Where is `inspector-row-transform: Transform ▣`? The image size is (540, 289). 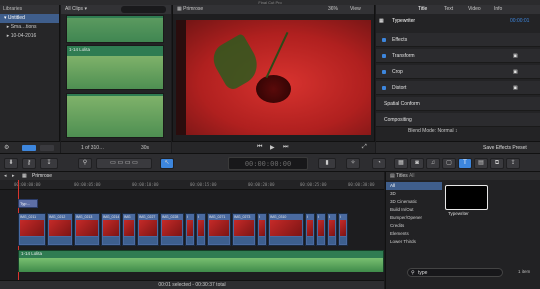 inspector-row-transform: Transform ▣ is located at coordinates (458, 56).